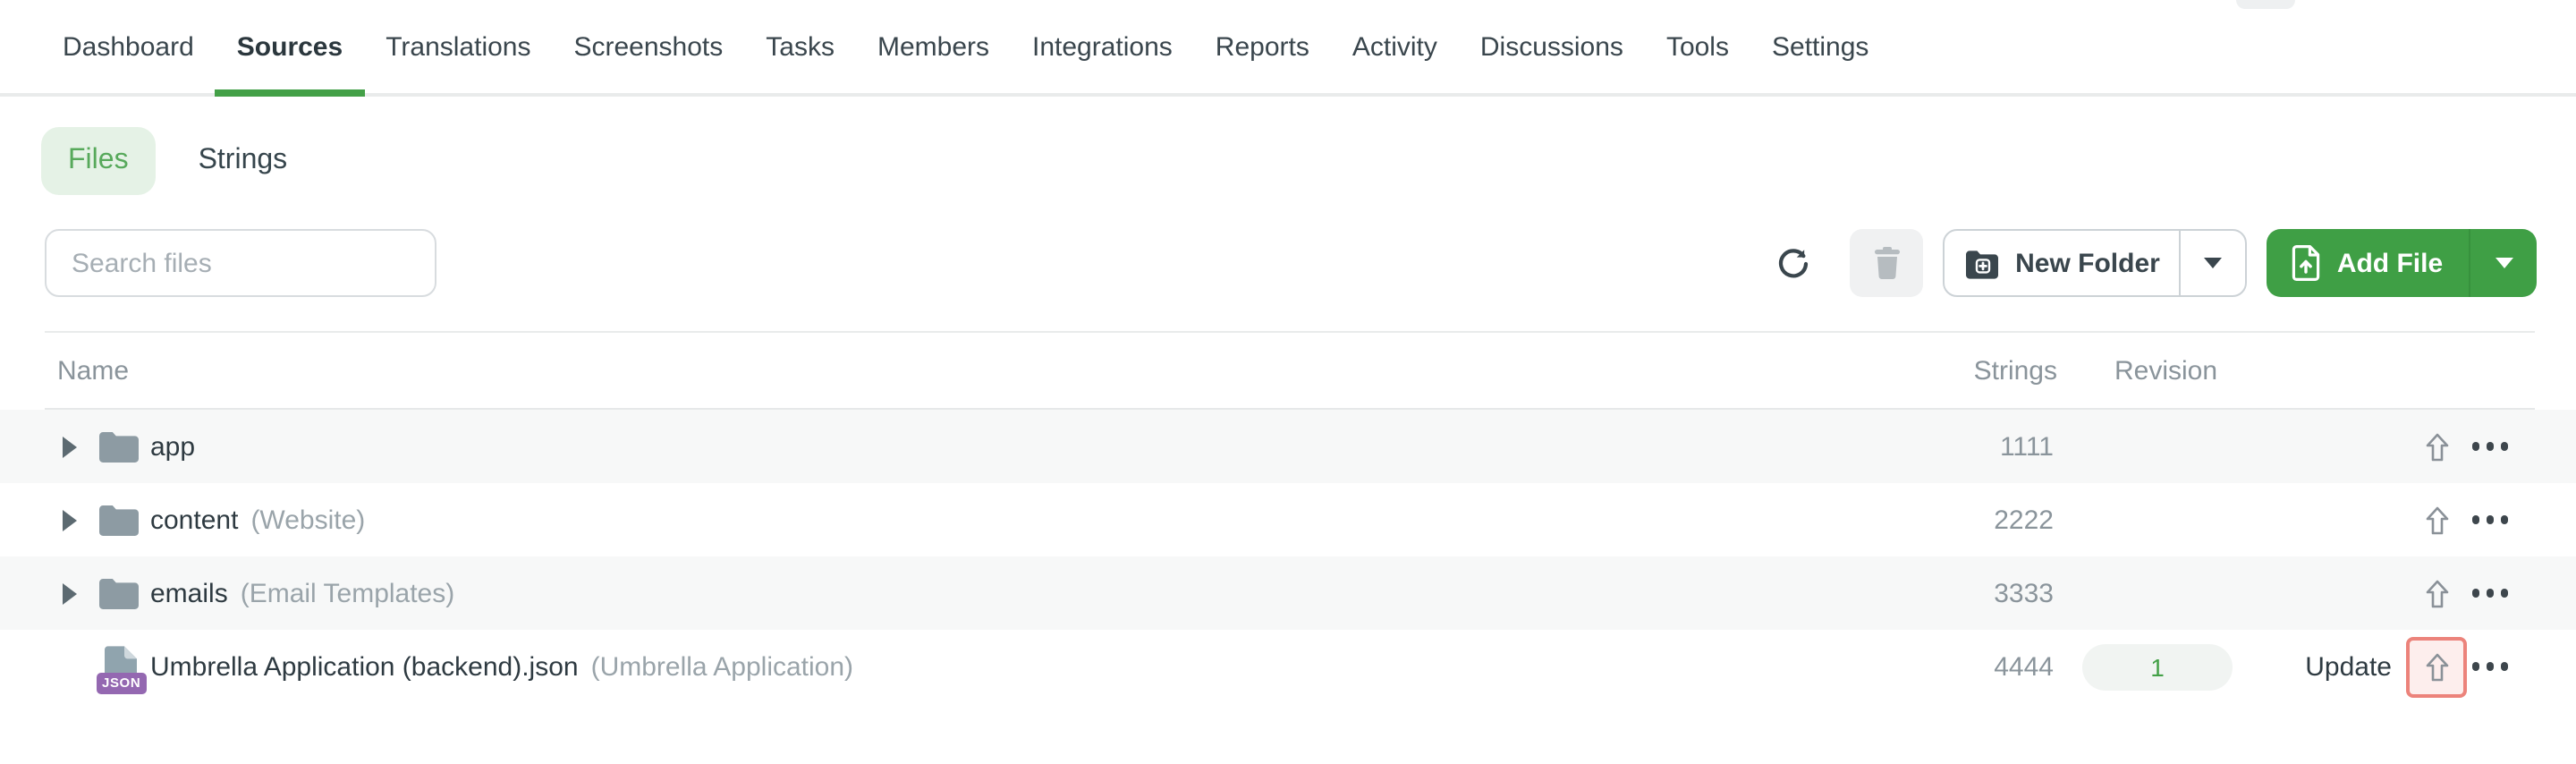  I want to click on new-folder-label: New Folder, so click(2087, 263).